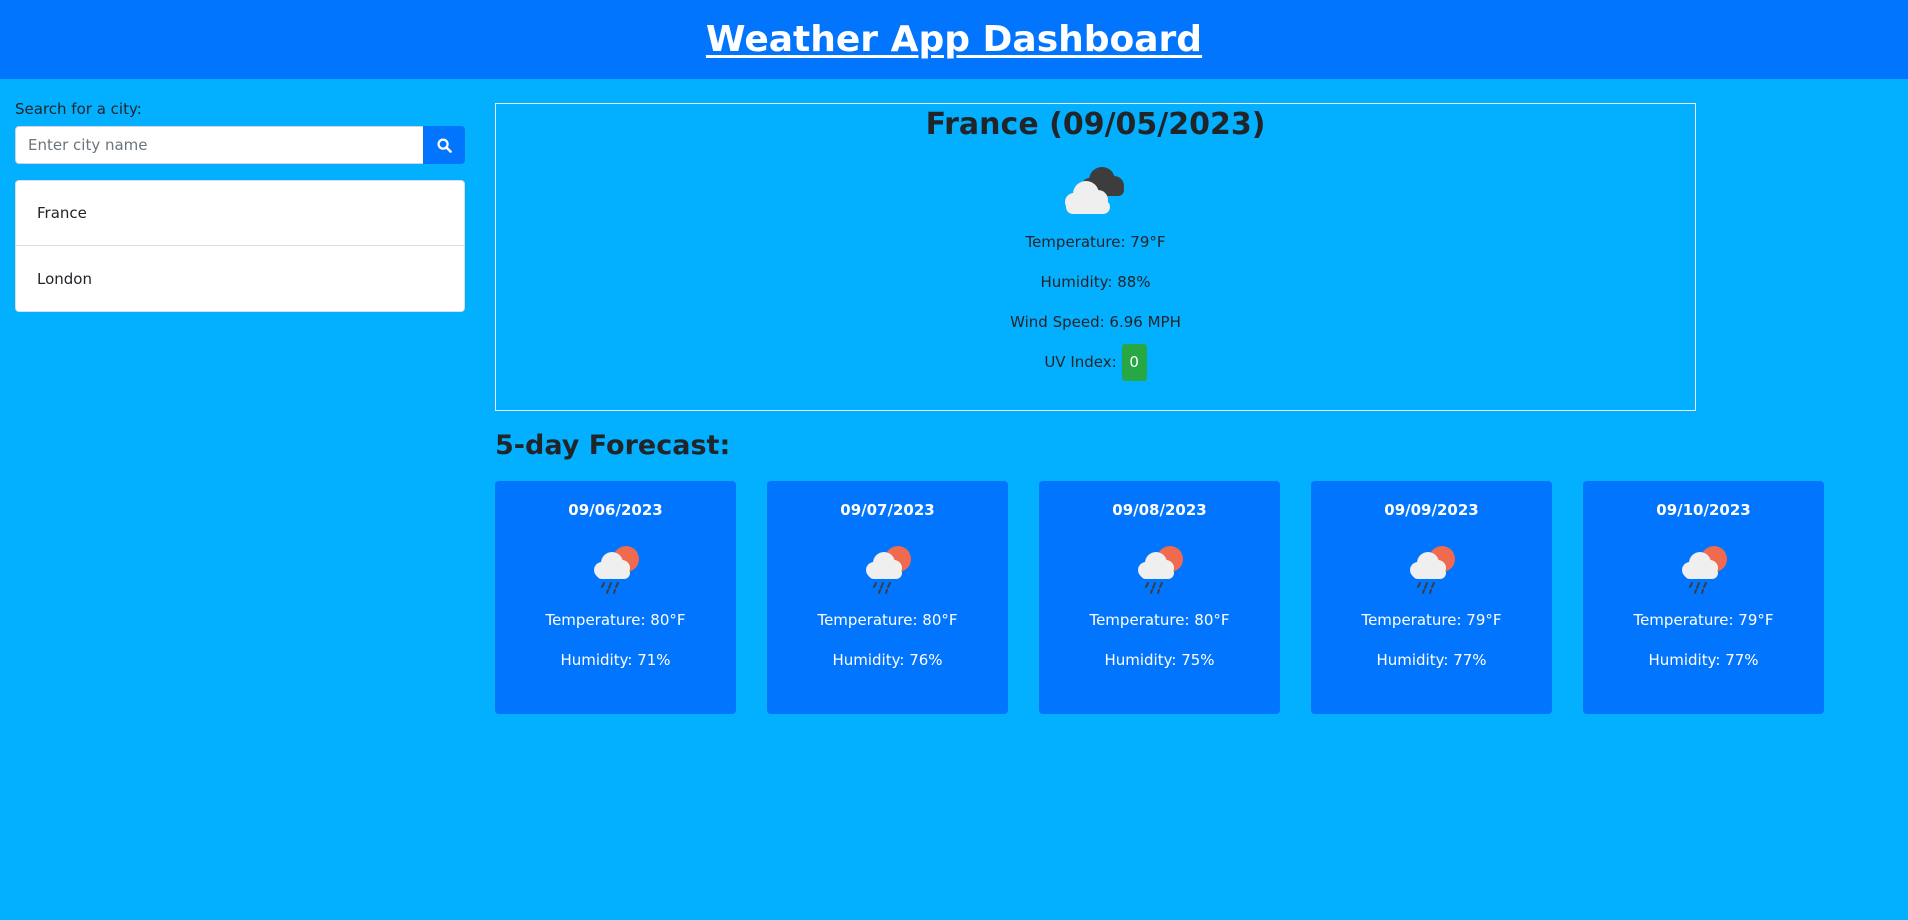 Image resolution: width=1908 pixels, height=920 pixels. I want to click on app-header: Weather App Dashboard, so click(954, 39).